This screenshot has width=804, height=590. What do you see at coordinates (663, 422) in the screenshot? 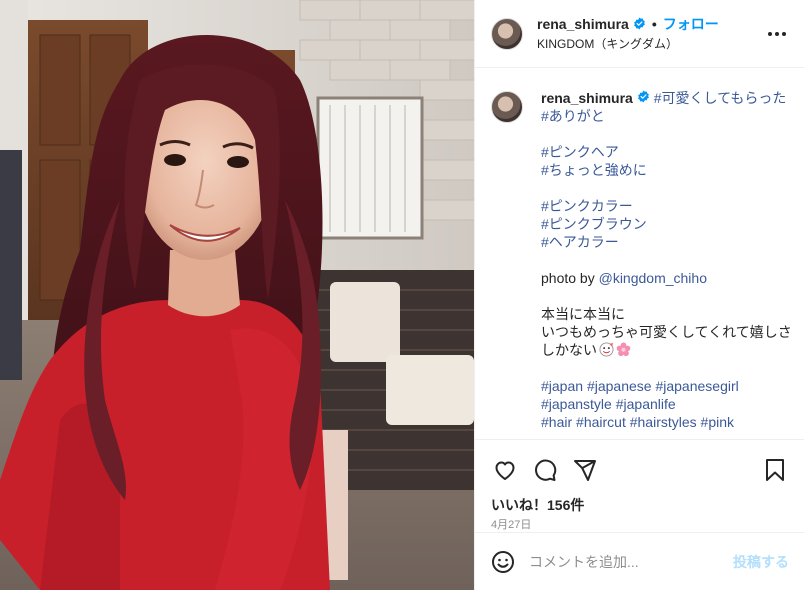
I see `hashtag-link: #hairstyles` at bounding box center [663, 422].